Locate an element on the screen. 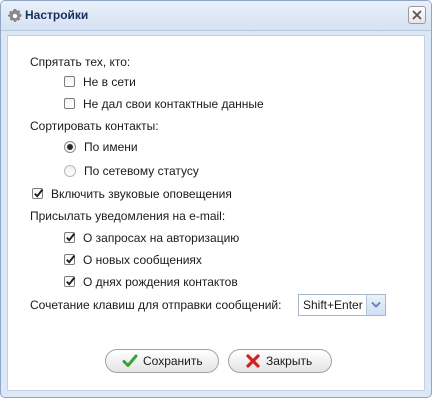 This screenshot has height=400, width=434. sort-by-status-radio is located at coordinates (70, 170).